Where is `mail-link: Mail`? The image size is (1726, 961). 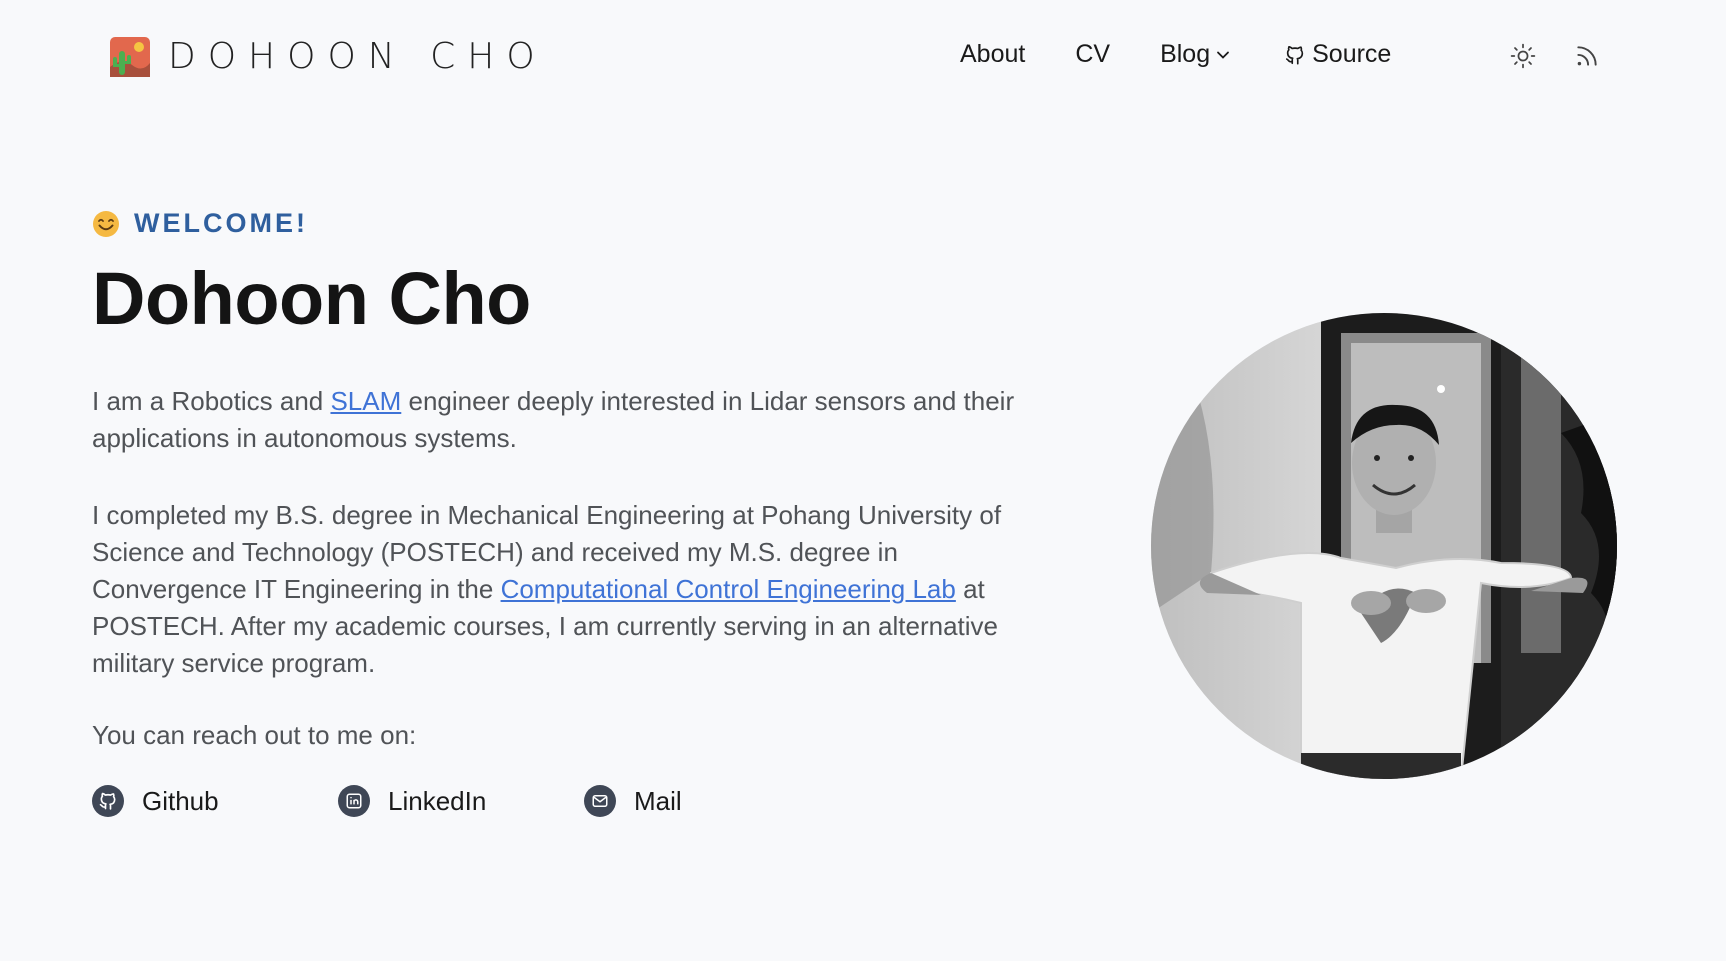
mail-link: Mail is located at coordinates (707, 801).